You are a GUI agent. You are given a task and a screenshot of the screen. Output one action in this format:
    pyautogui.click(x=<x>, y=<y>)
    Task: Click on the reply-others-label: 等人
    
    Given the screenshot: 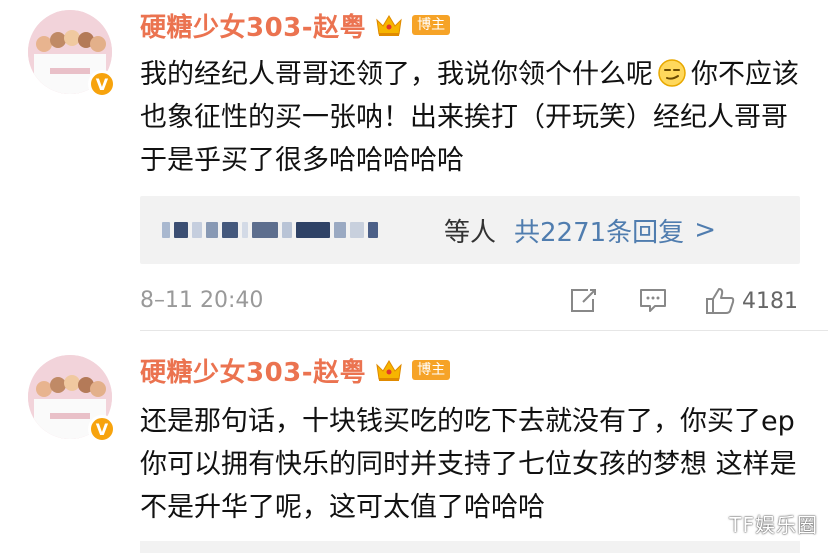 What is the action you would take?
    pyautogui.click(x=470, y=232)
    